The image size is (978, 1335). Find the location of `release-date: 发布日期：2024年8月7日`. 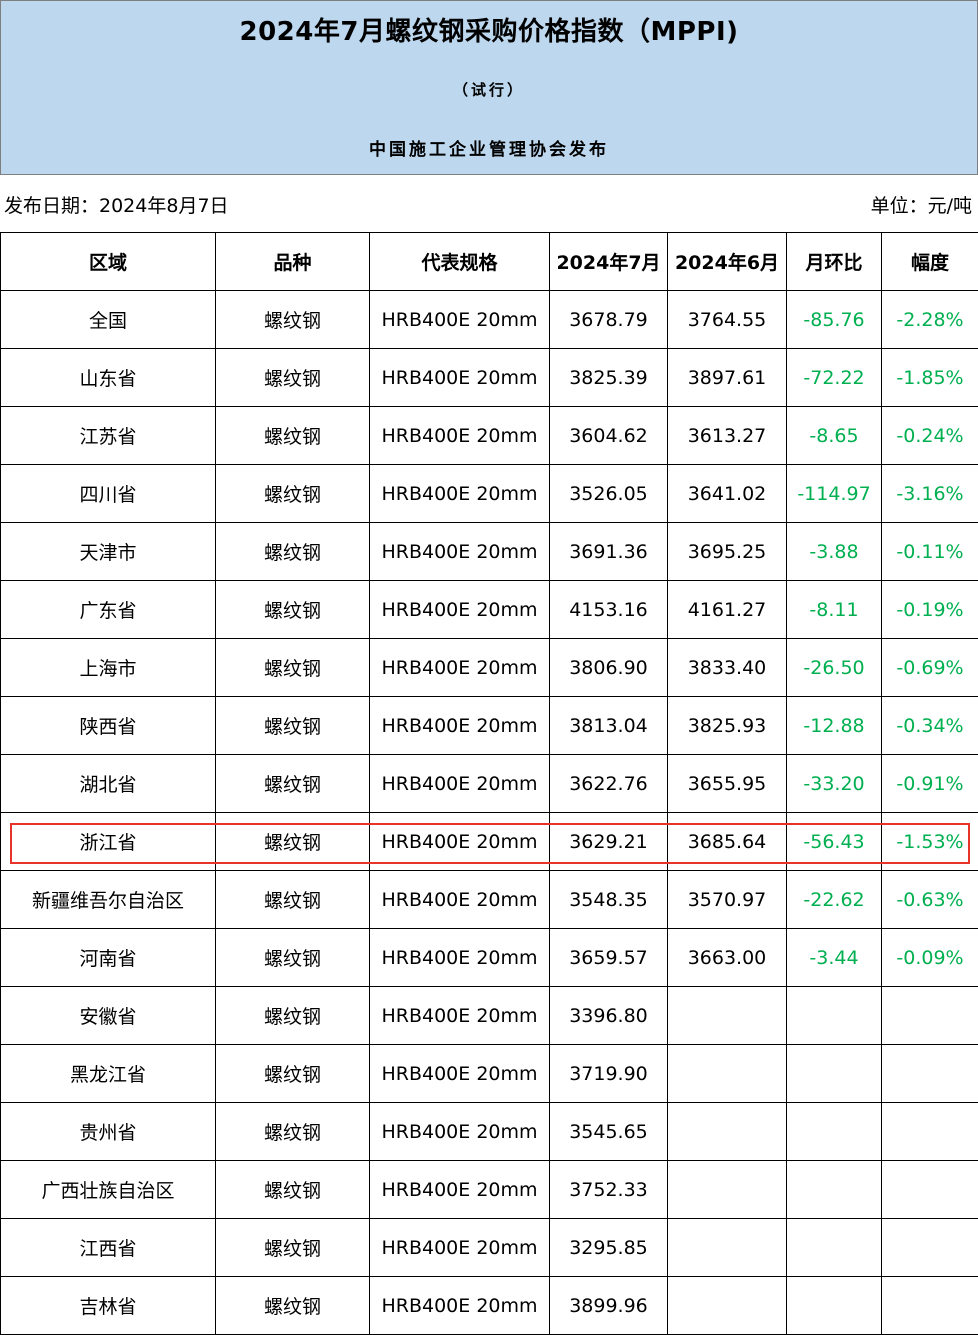

release-date: 发布日期：2024年8月7日 is located at coordinates (116, 206).